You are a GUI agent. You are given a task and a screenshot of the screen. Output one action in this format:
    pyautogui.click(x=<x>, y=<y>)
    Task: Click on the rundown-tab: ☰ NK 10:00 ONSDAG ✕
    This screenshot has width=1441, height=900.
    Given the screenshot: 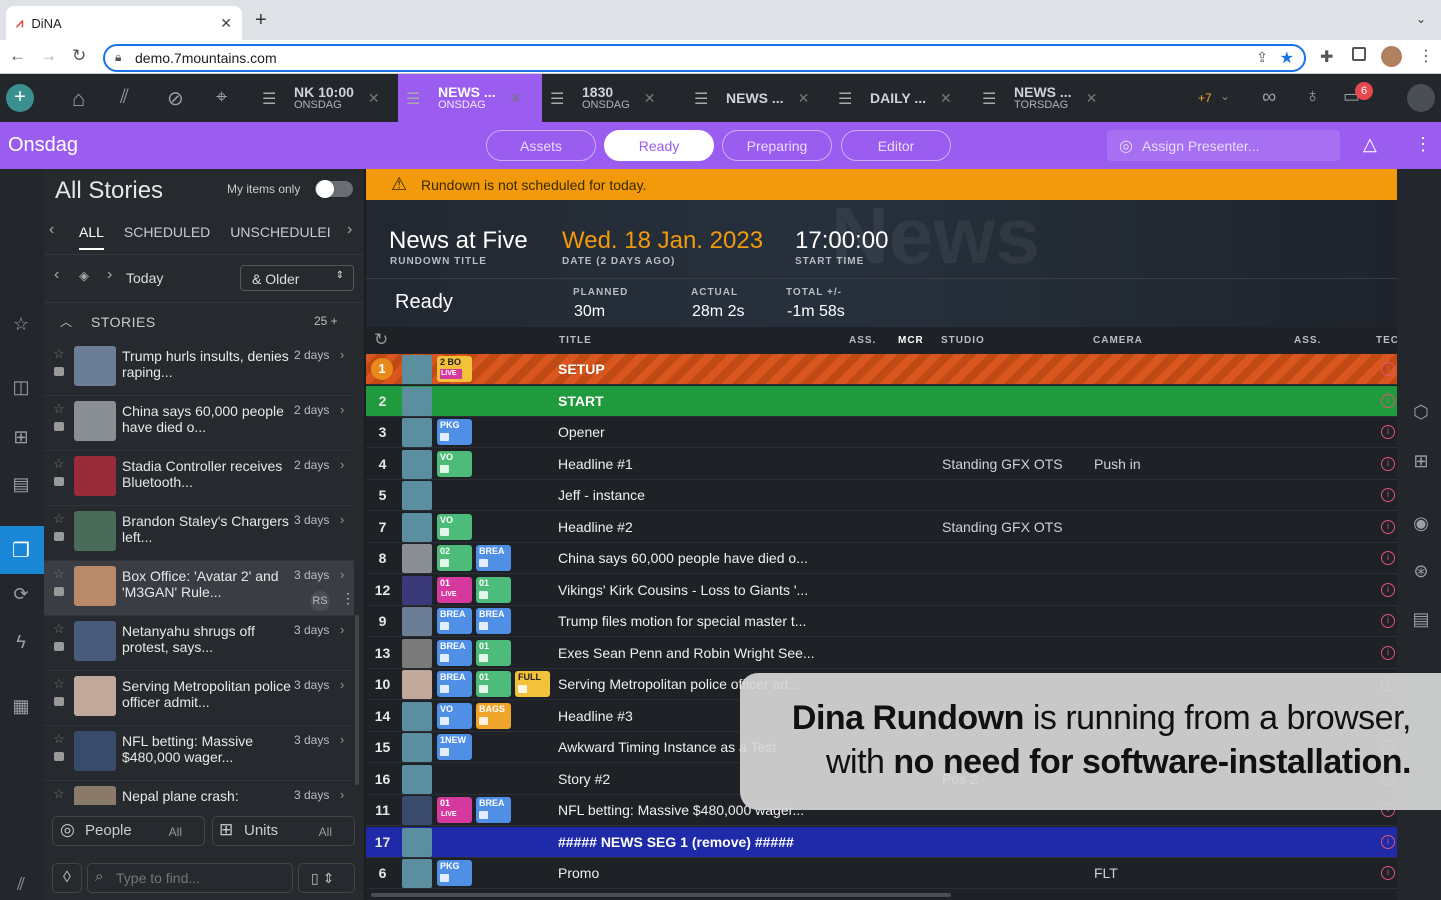 What is the action you would take?
    pyautogui.click(x=326, y=98)
    